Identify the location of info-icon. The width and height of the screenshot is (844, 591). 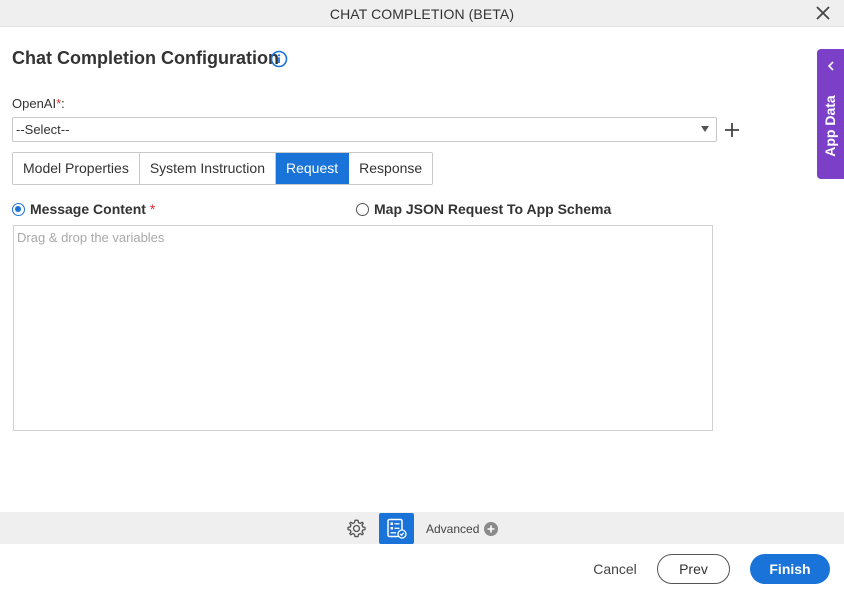
(279, 59).